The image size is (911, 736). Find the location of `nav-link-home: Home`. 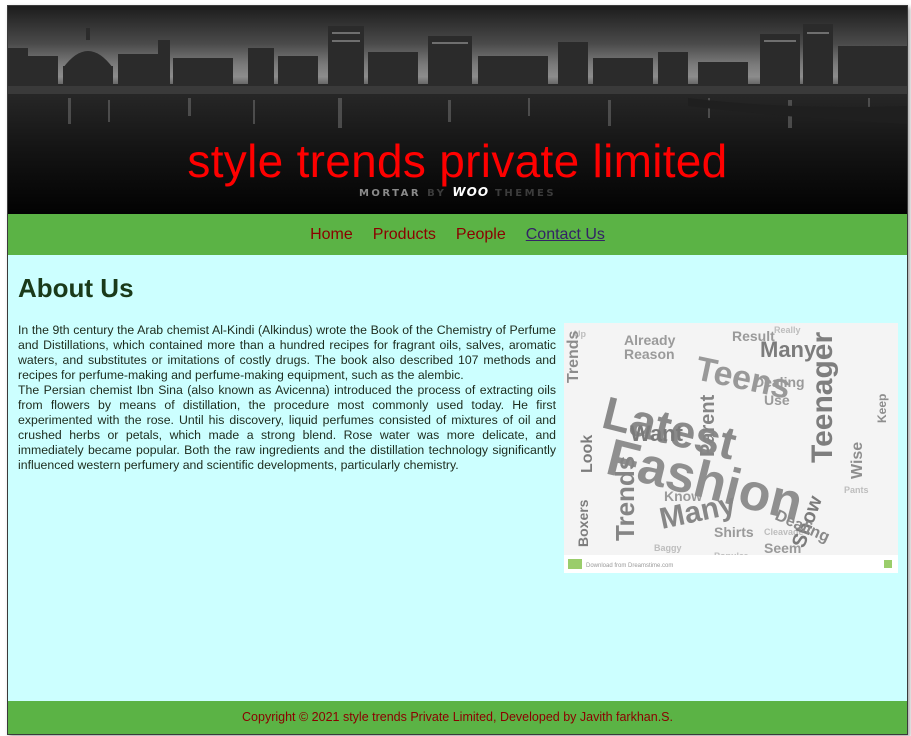

nav-link-home: Home is located at coordinates (331, 234).